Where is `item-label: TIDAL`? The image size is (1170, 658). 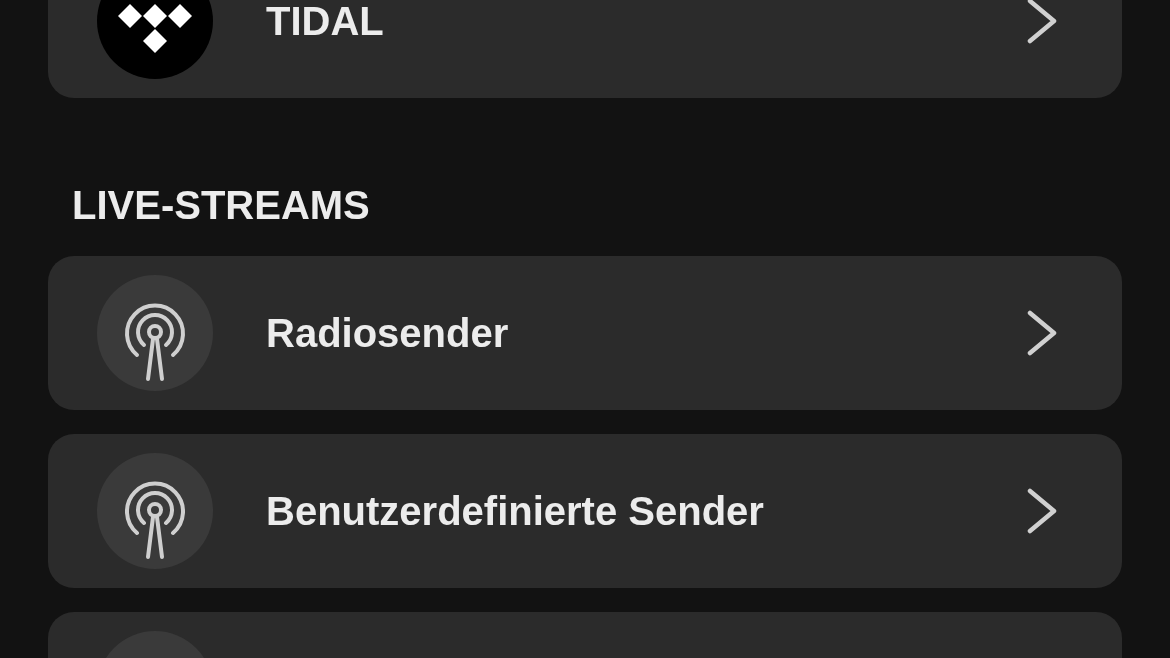 item-label: TIDAL is located at coordinates (325, 22).